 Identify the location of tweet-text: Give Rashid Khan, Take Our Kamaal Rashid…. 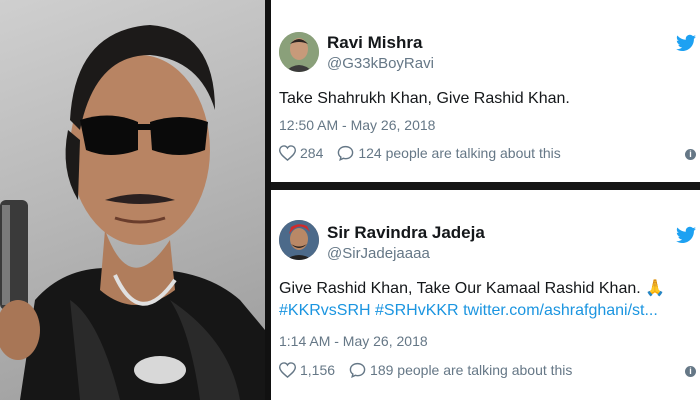
(472, 300).